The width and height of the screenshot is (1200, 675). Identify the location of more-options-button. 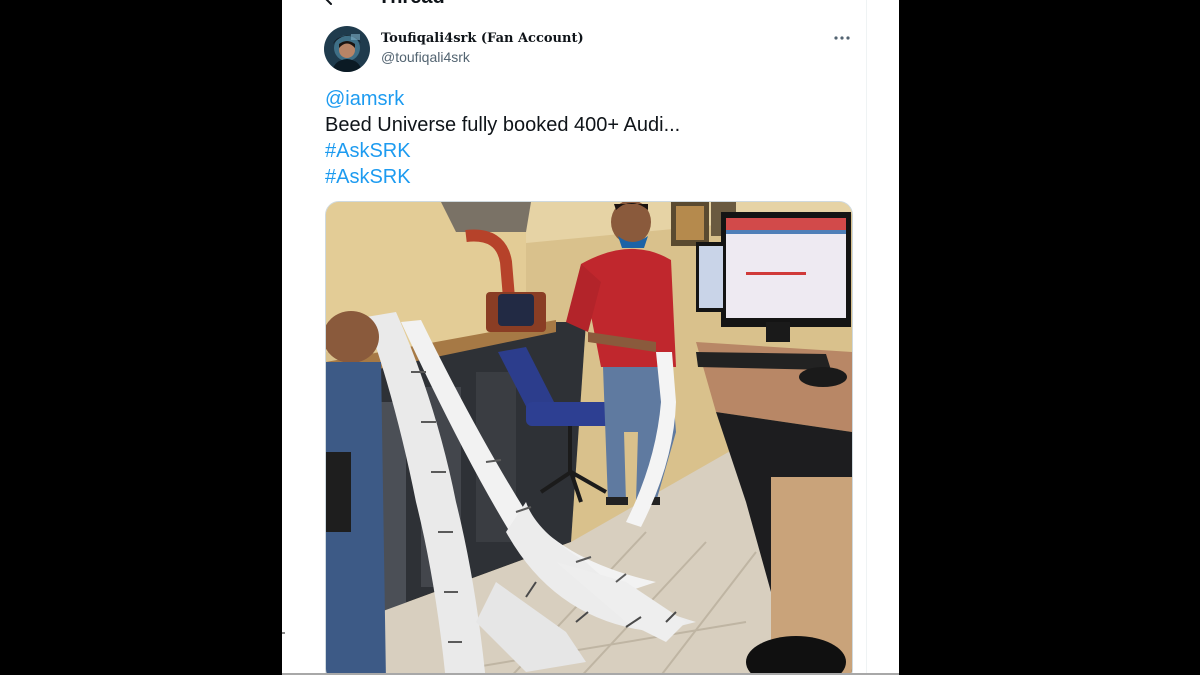
(842, 38).